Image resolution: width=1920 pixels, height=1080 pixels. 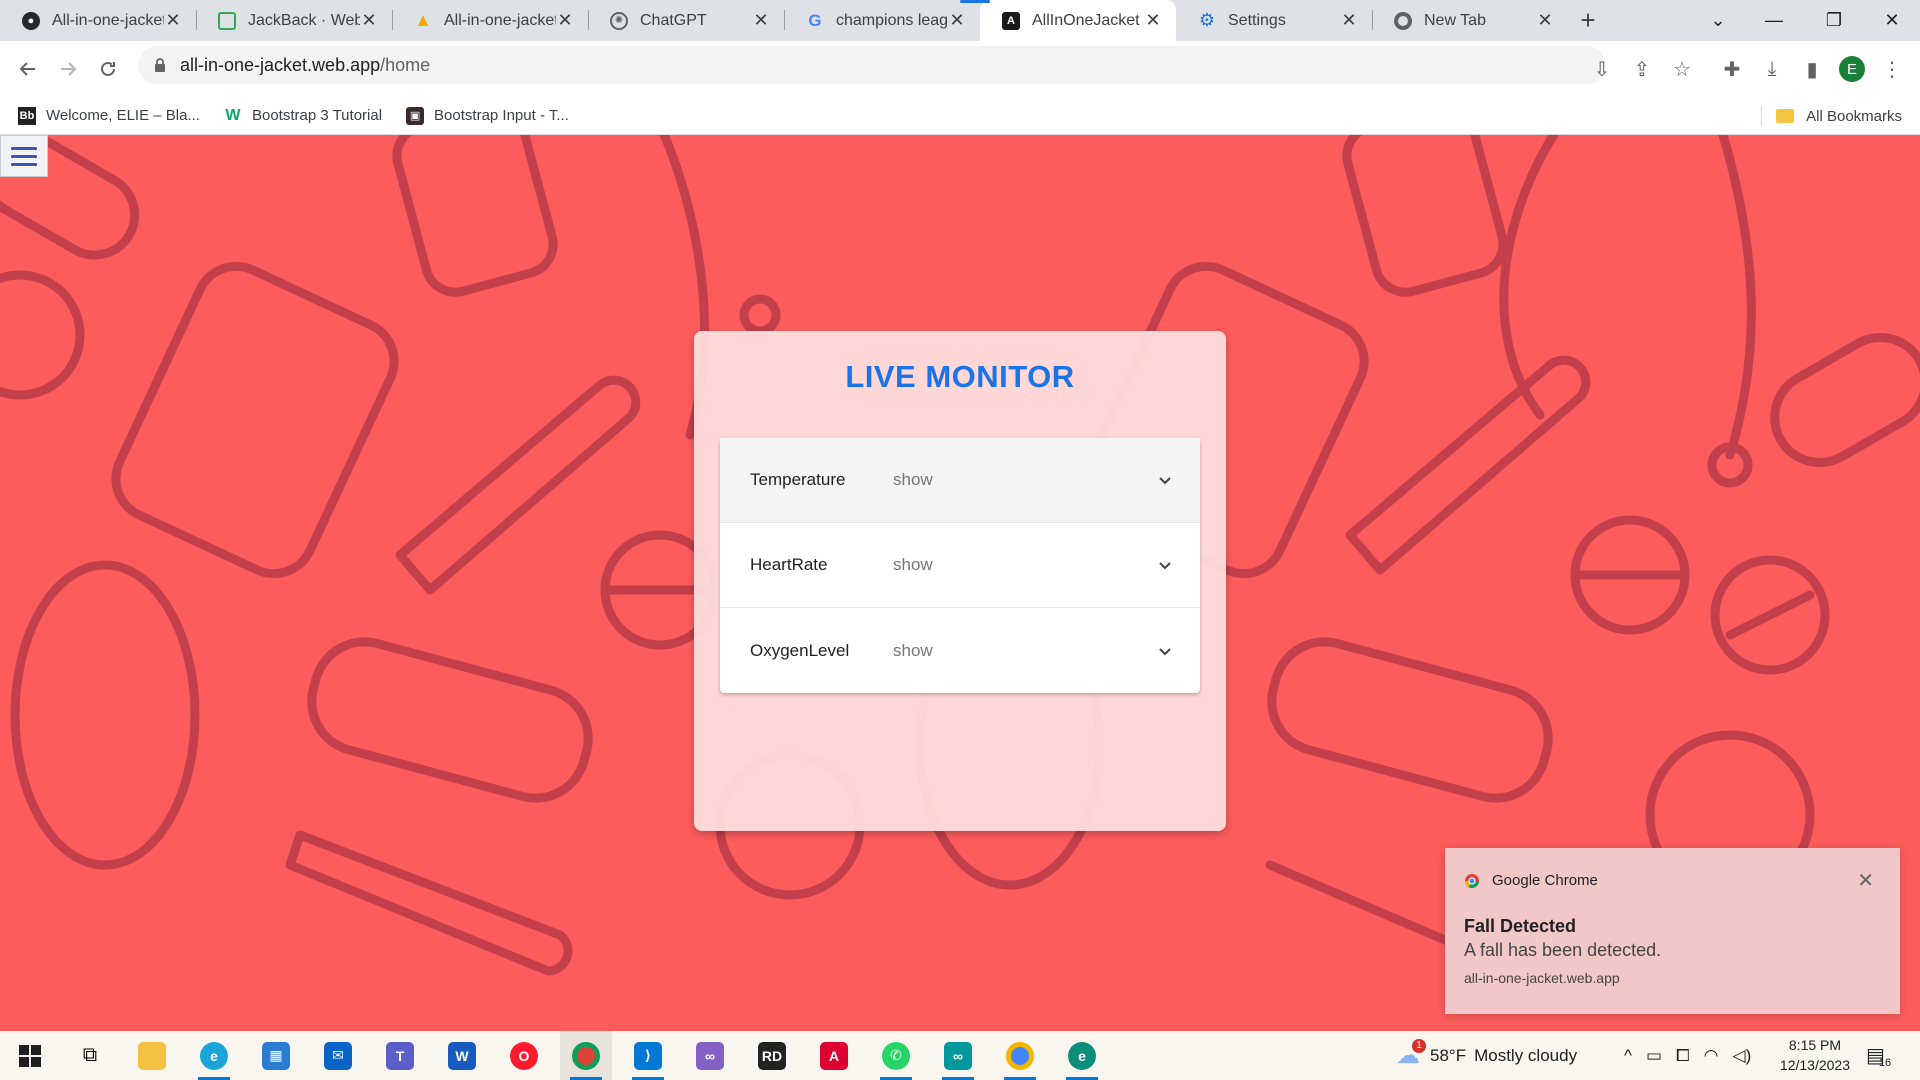 What do you see at coordinates (896, 1055) in the screenshot?
I see `taskbar-app: ✆` at bounding box center [896, 1055].